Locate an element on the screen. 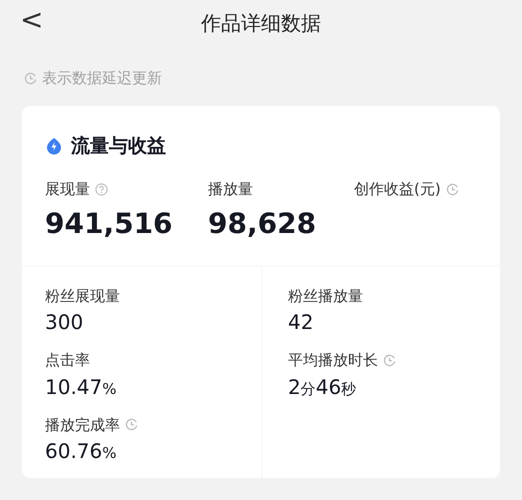 This screenshot has height=500, width=522. stat-value: 941,516 is located at coordinates (109, 224).